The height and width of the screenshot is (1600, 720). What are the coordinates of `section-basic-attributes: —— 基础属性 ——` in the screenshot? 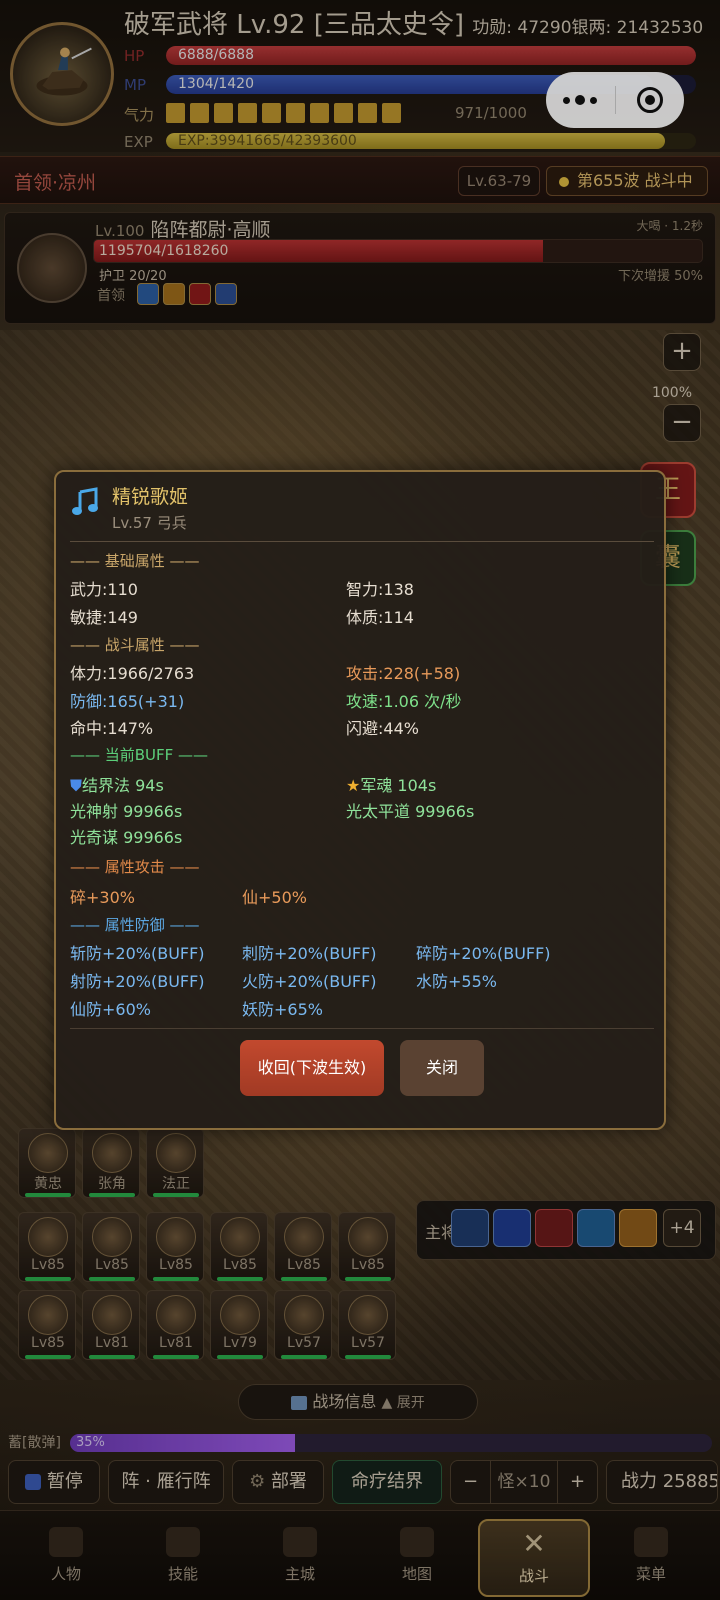 It's located at (135, 561).